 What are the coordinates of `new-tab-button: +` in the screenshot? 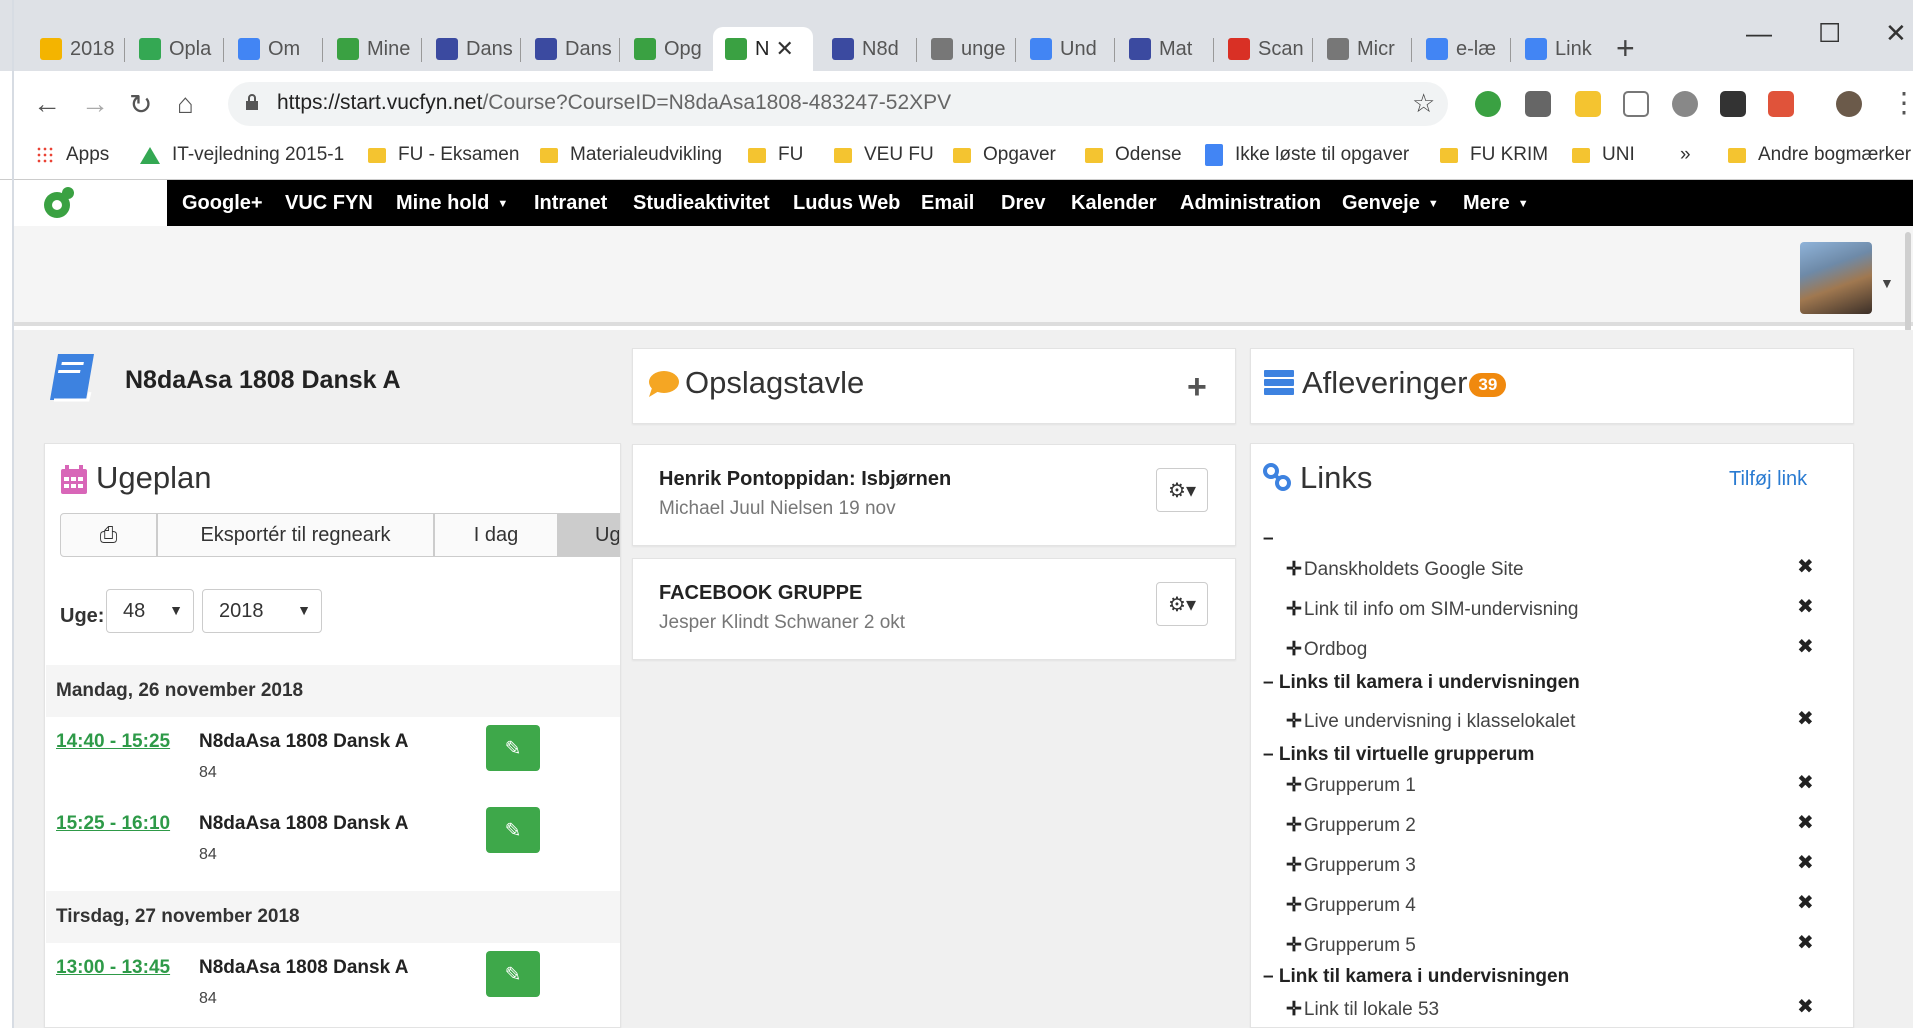 It's located at (1625, 48).